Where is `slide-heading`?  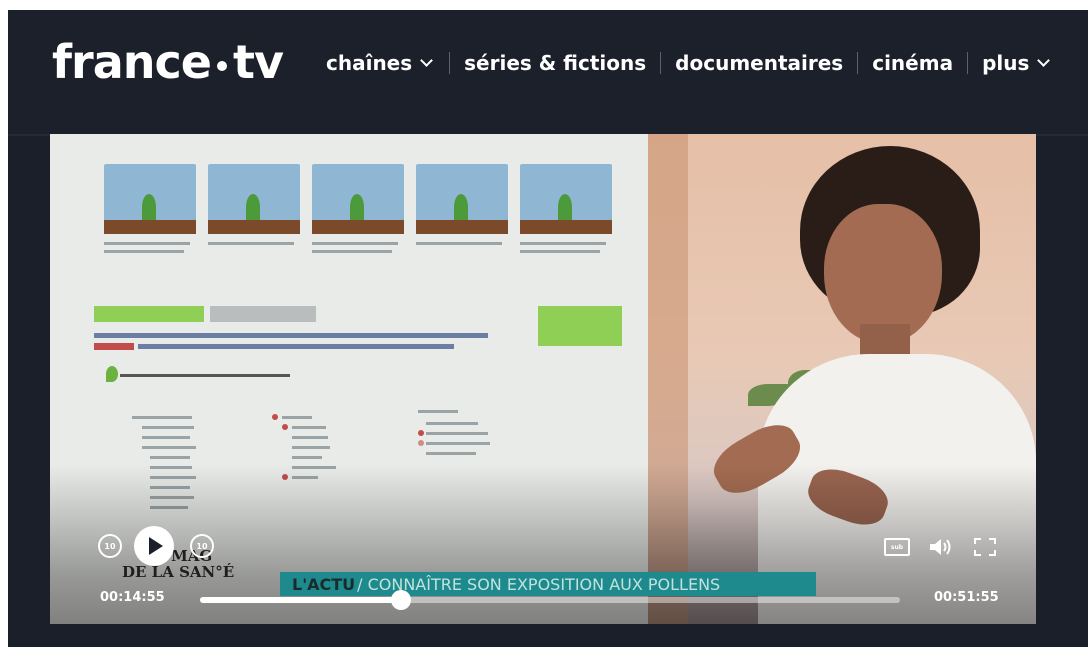
slide-heading is located at coordinates (205, 375).